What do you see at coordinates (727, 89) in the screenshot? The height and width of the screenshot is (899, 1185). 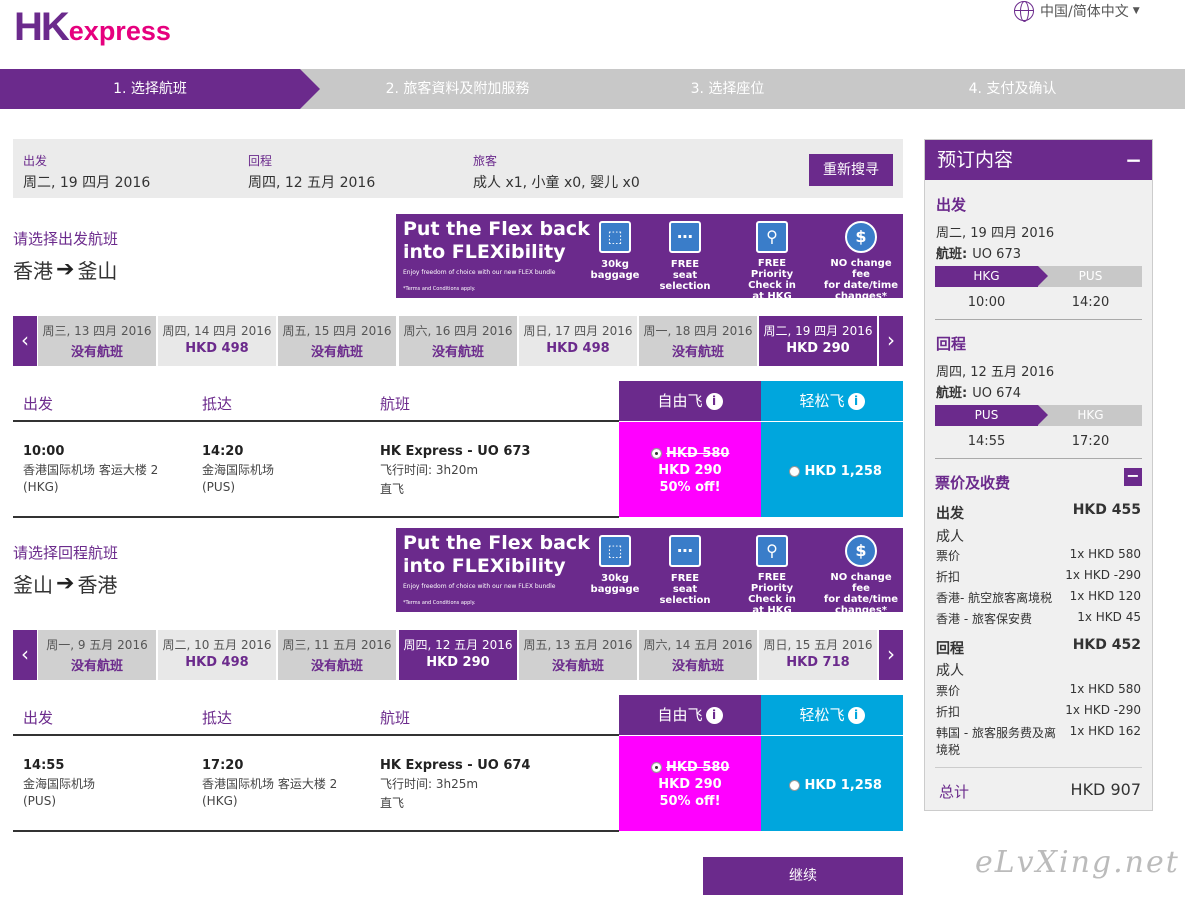 I see `step-select-seat: 3. 选择座位` at bounding box center [727, 89].